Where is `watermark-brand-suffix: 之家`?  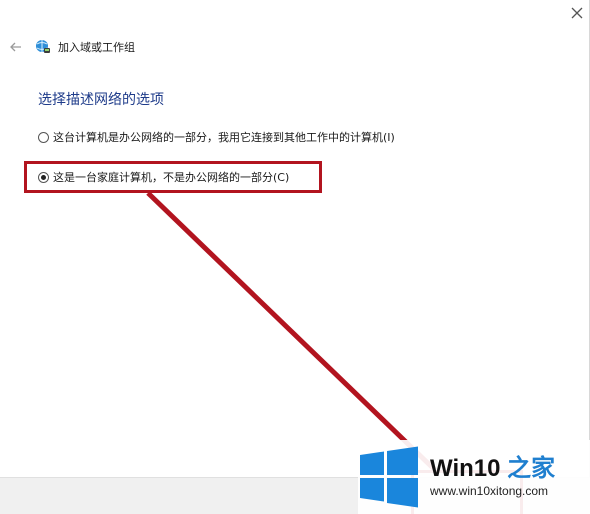
watermark-brand-suffix: 之家 is located at coordinates (528, 468).